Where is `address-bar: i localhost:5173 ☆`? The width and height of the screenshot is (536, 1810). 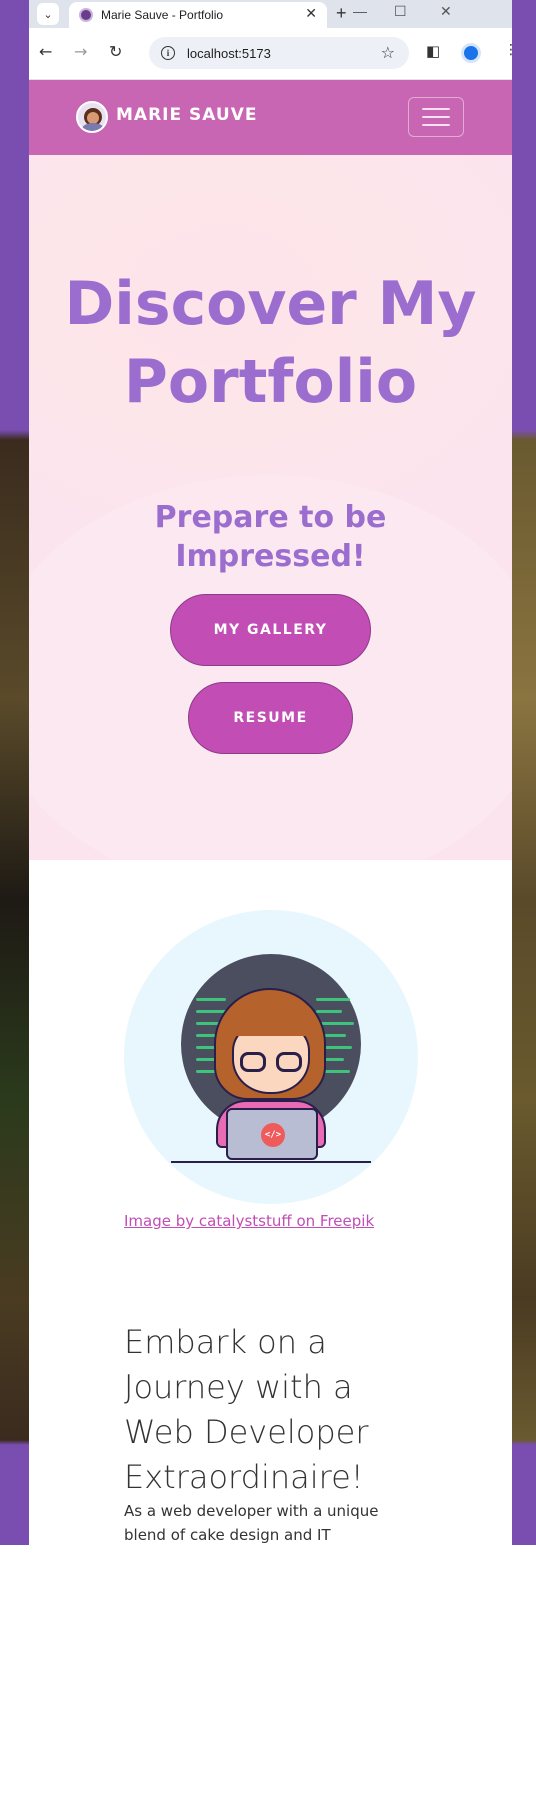 address-bar: i localhost:5173 ☆ is located at coordinates (279, 53).